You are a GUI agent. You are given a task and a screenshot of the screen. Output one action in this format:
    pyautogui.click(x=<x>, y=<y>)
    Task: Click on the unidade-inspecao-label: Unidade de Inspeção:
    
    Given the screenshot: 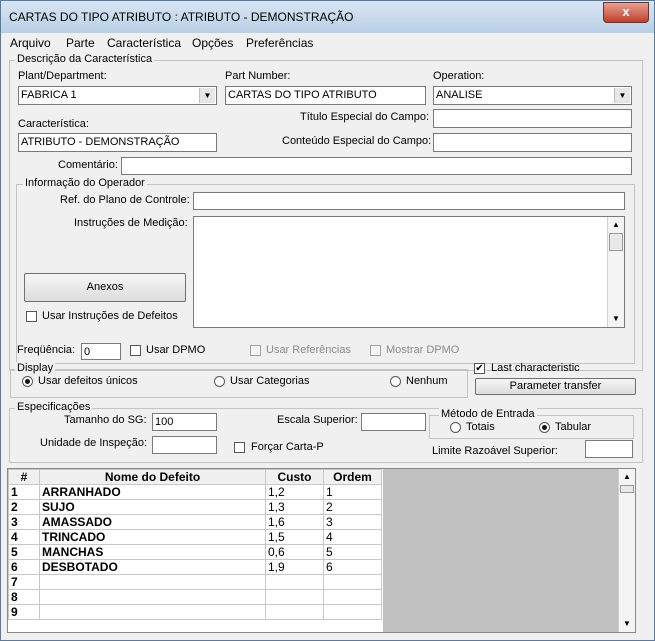 What is the action you would take?
    pyautogui.click(x=94, y=443)
    